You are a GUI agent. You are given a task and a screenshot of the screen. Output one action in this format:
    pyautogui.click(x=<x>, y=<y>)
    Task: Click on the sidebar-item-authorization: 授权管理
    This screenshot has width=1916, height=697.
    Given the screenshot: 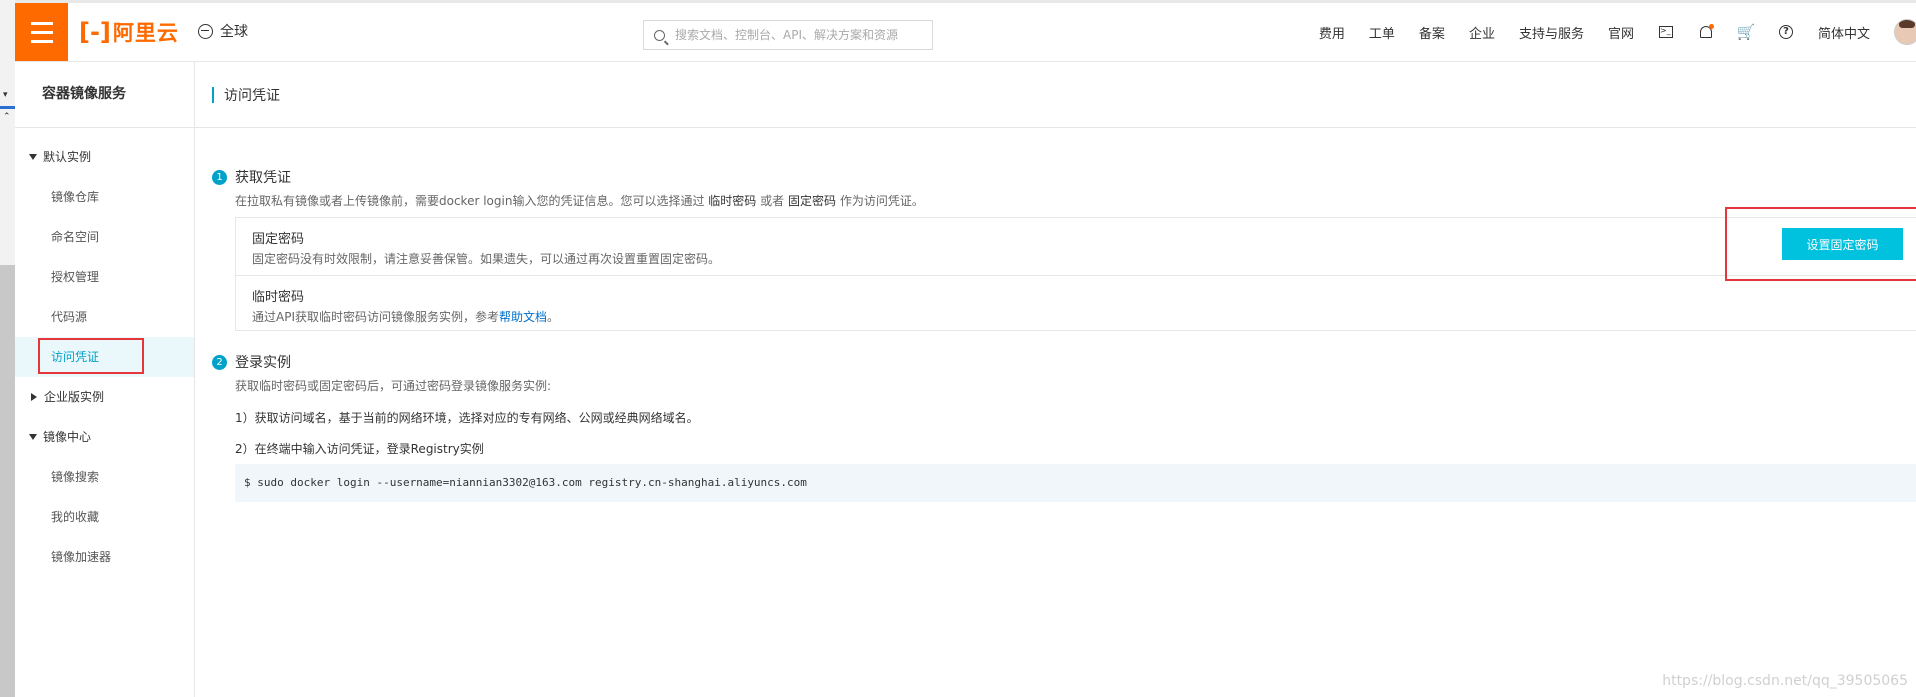 What is the action you would take?
    pyautogui.click(x=104, y=277)
    